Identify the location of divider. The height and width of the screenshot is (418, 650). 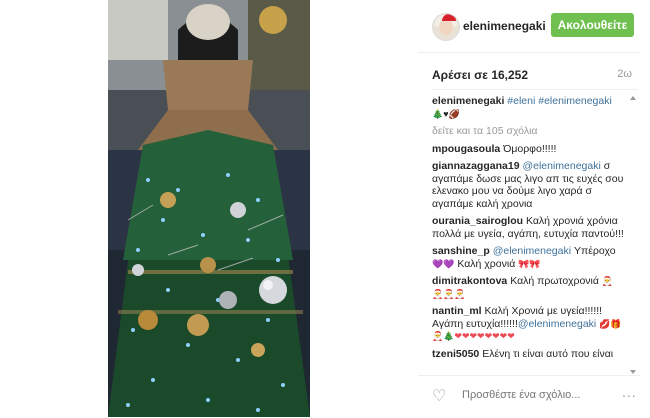
(535, 89).